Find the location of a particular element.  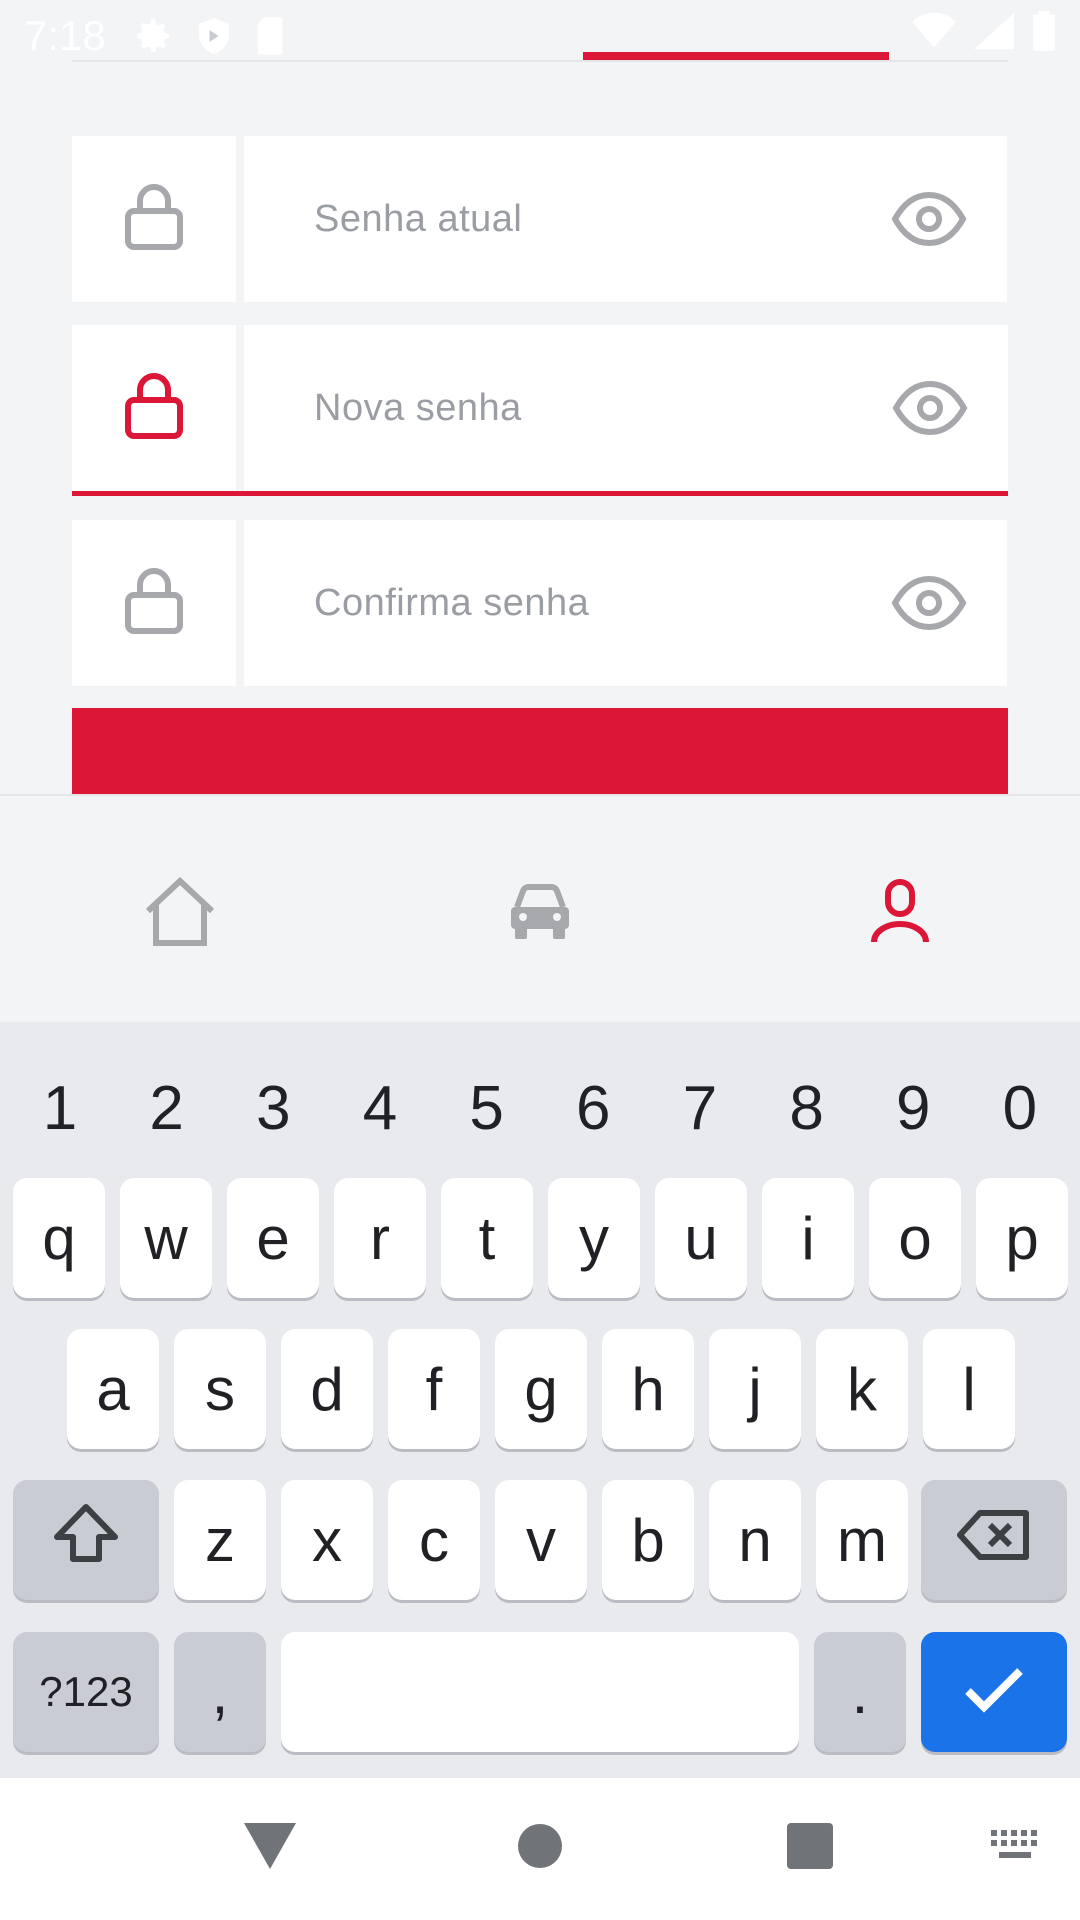

key-3: 3 is located at coordinates (273, 1108).